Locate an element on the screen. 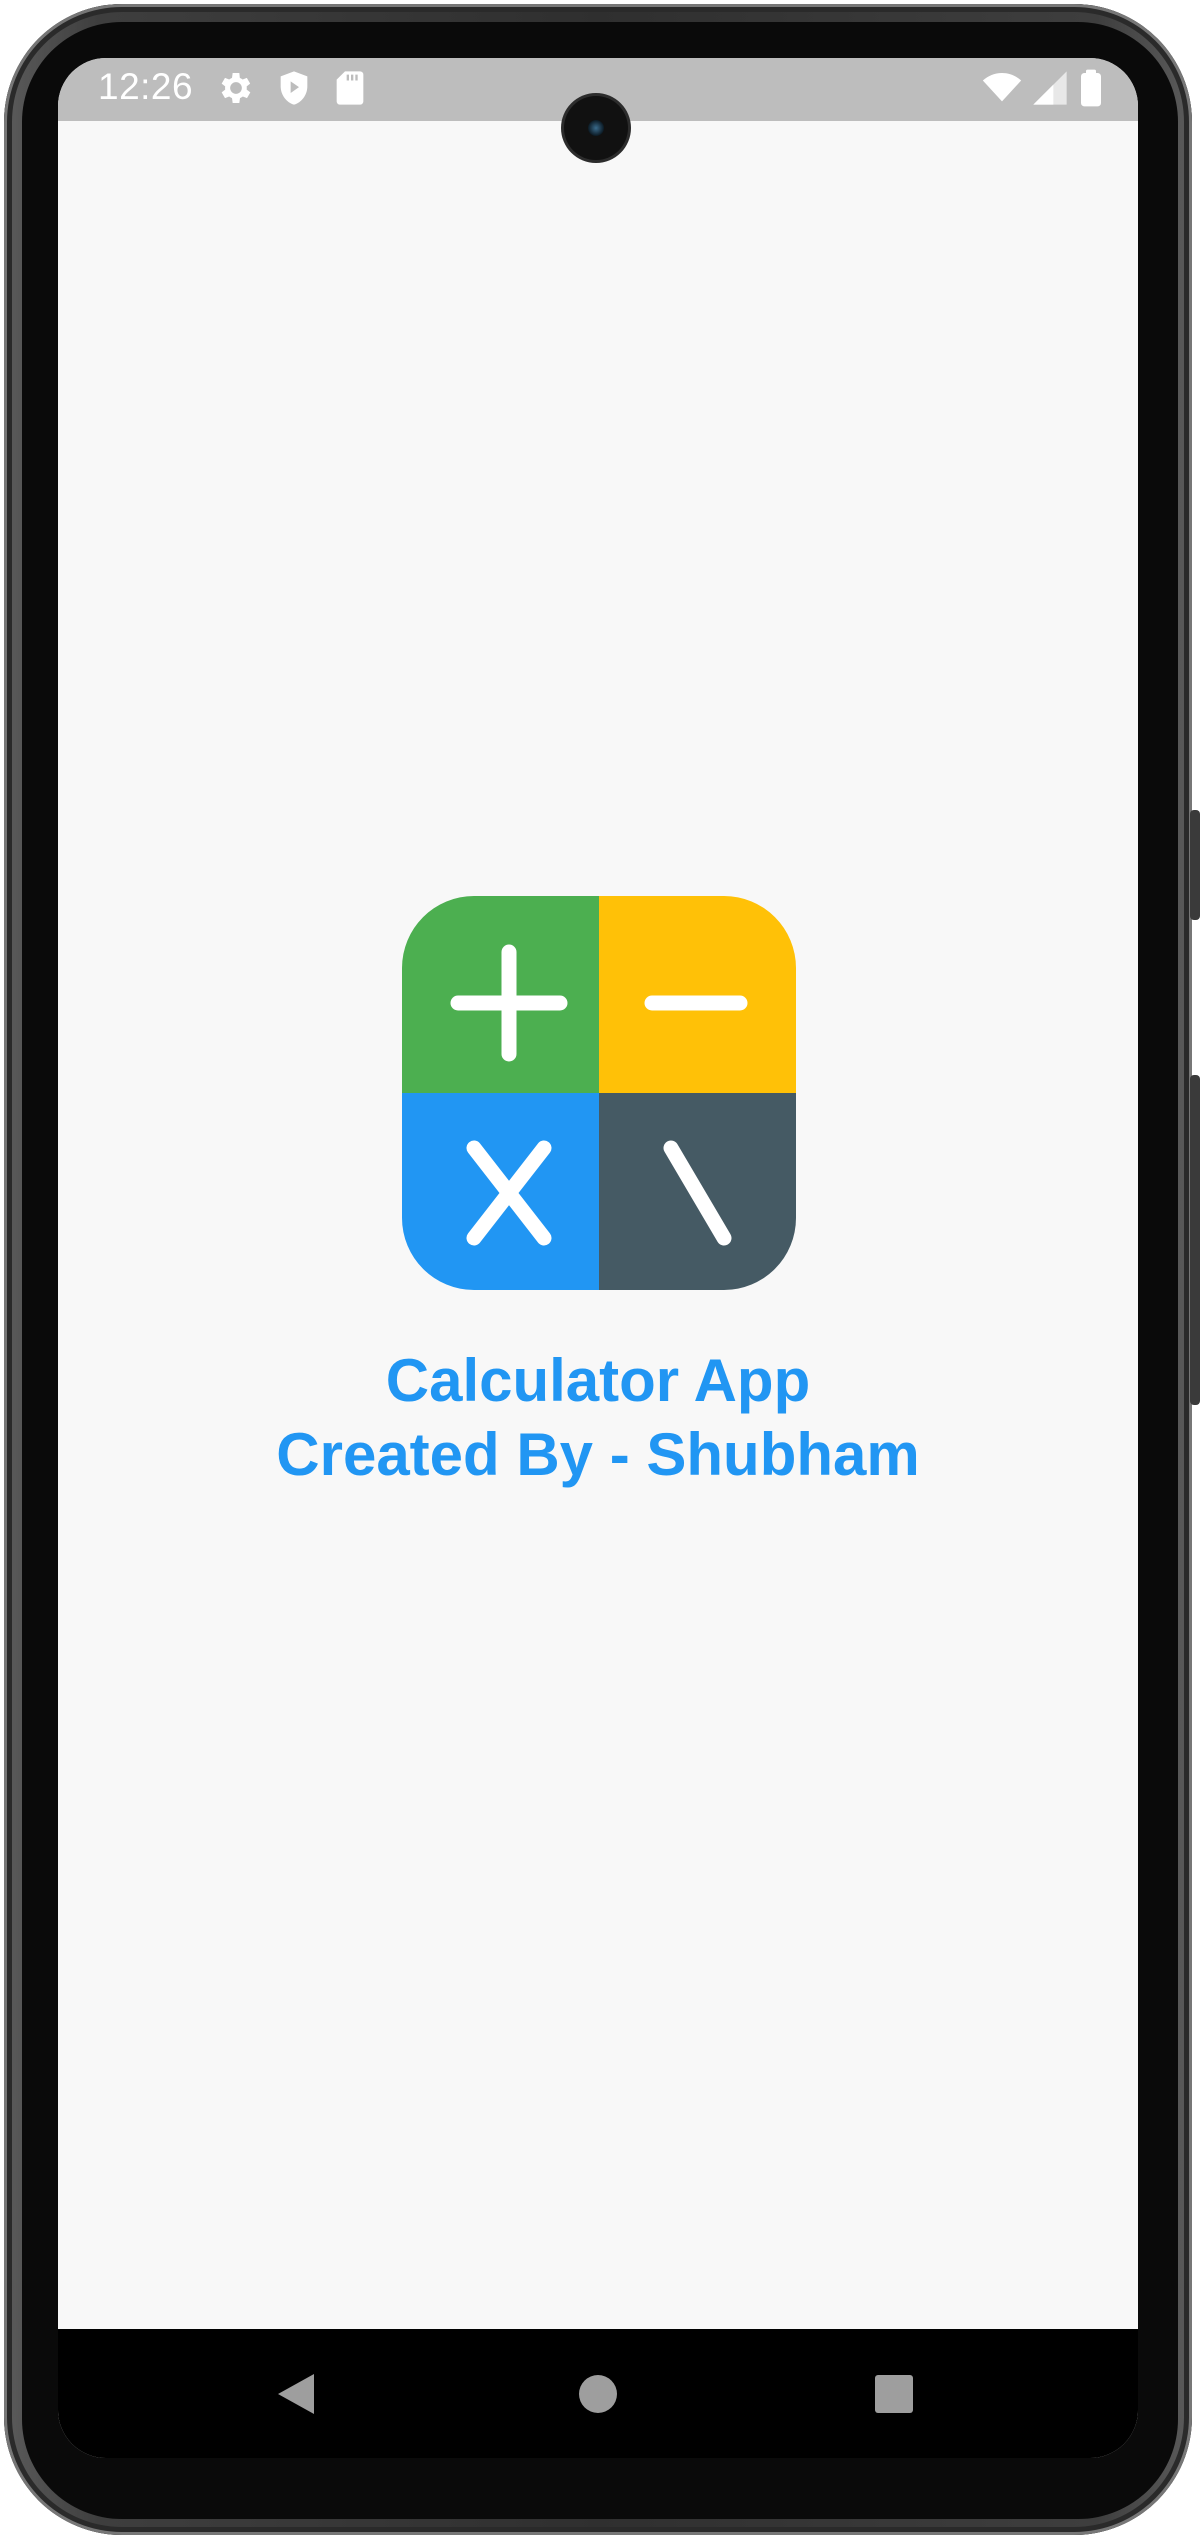 Image resolution: width=1200 pixels, height=2541 pixels. home-icon is located at coordinates (598, 2393).